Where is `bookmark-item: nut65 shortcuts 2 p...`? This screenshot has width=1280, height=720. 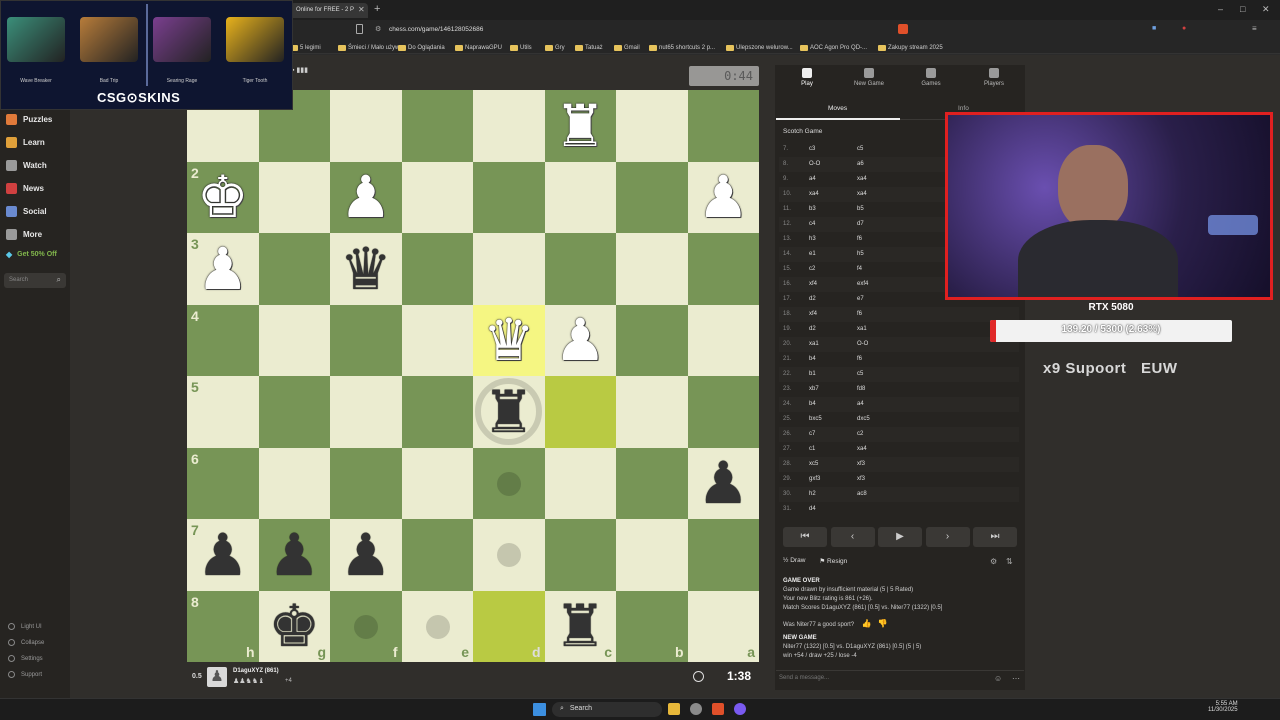
bookmark-item: nut65 shortcuts 2 p... is located at coordinates (682, 47).